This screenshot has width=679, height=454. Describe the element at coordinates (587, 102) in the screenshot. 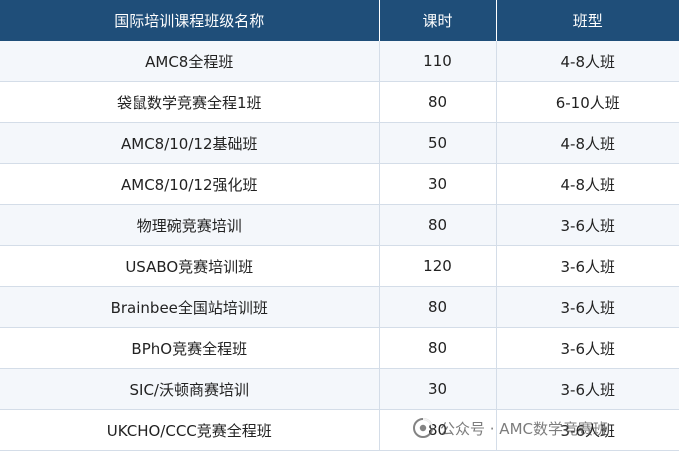

I see `class-type-cell: 6-10人班` at that location.